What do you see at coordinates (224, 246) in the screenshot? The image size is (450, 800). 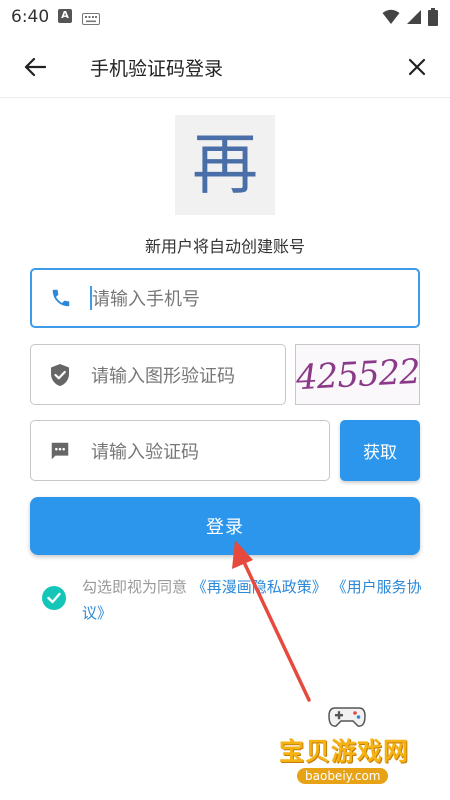 I see `auto-register-note: 新用户将自动创建账号` at bounding box center [224, 246].